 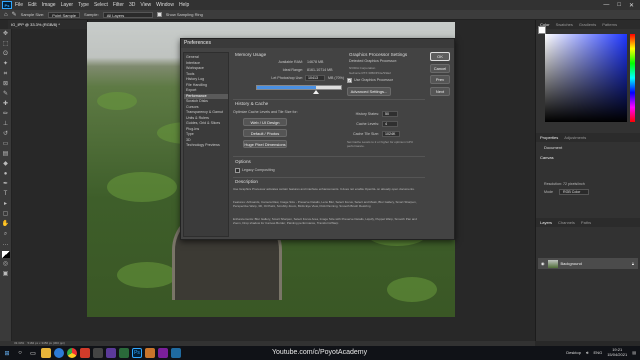 What do you see at coordinates (265, 144) in the screenshot?
I see `huge-pixel-dimensions-button: Huge Pixel Dimensions` at bounding box center [265, 144].